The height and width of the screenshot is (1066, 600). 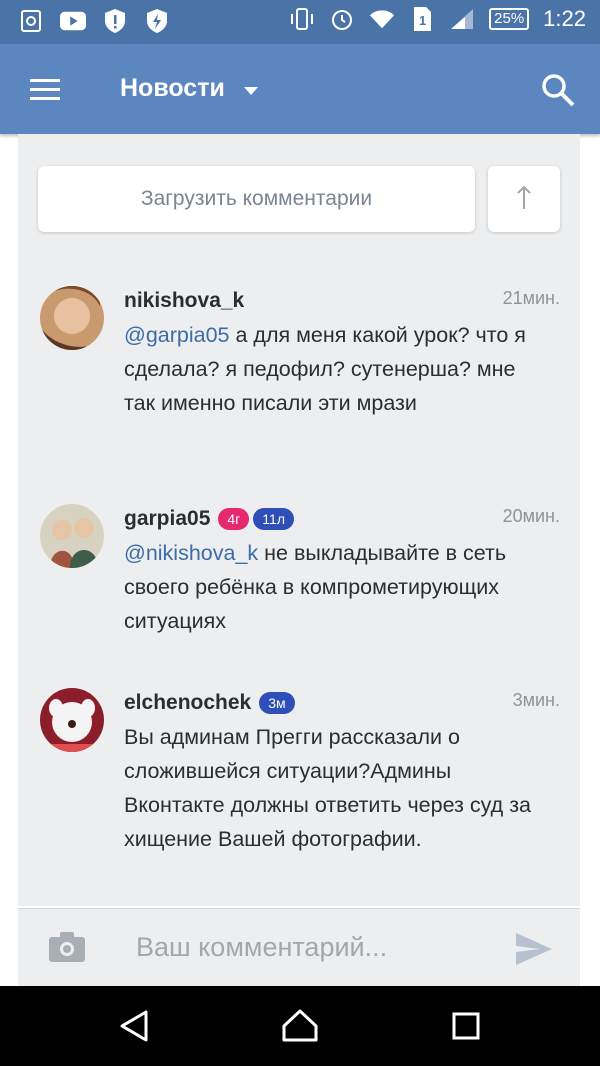 I want to click on alarm-icon, so click(x=342, y=19).